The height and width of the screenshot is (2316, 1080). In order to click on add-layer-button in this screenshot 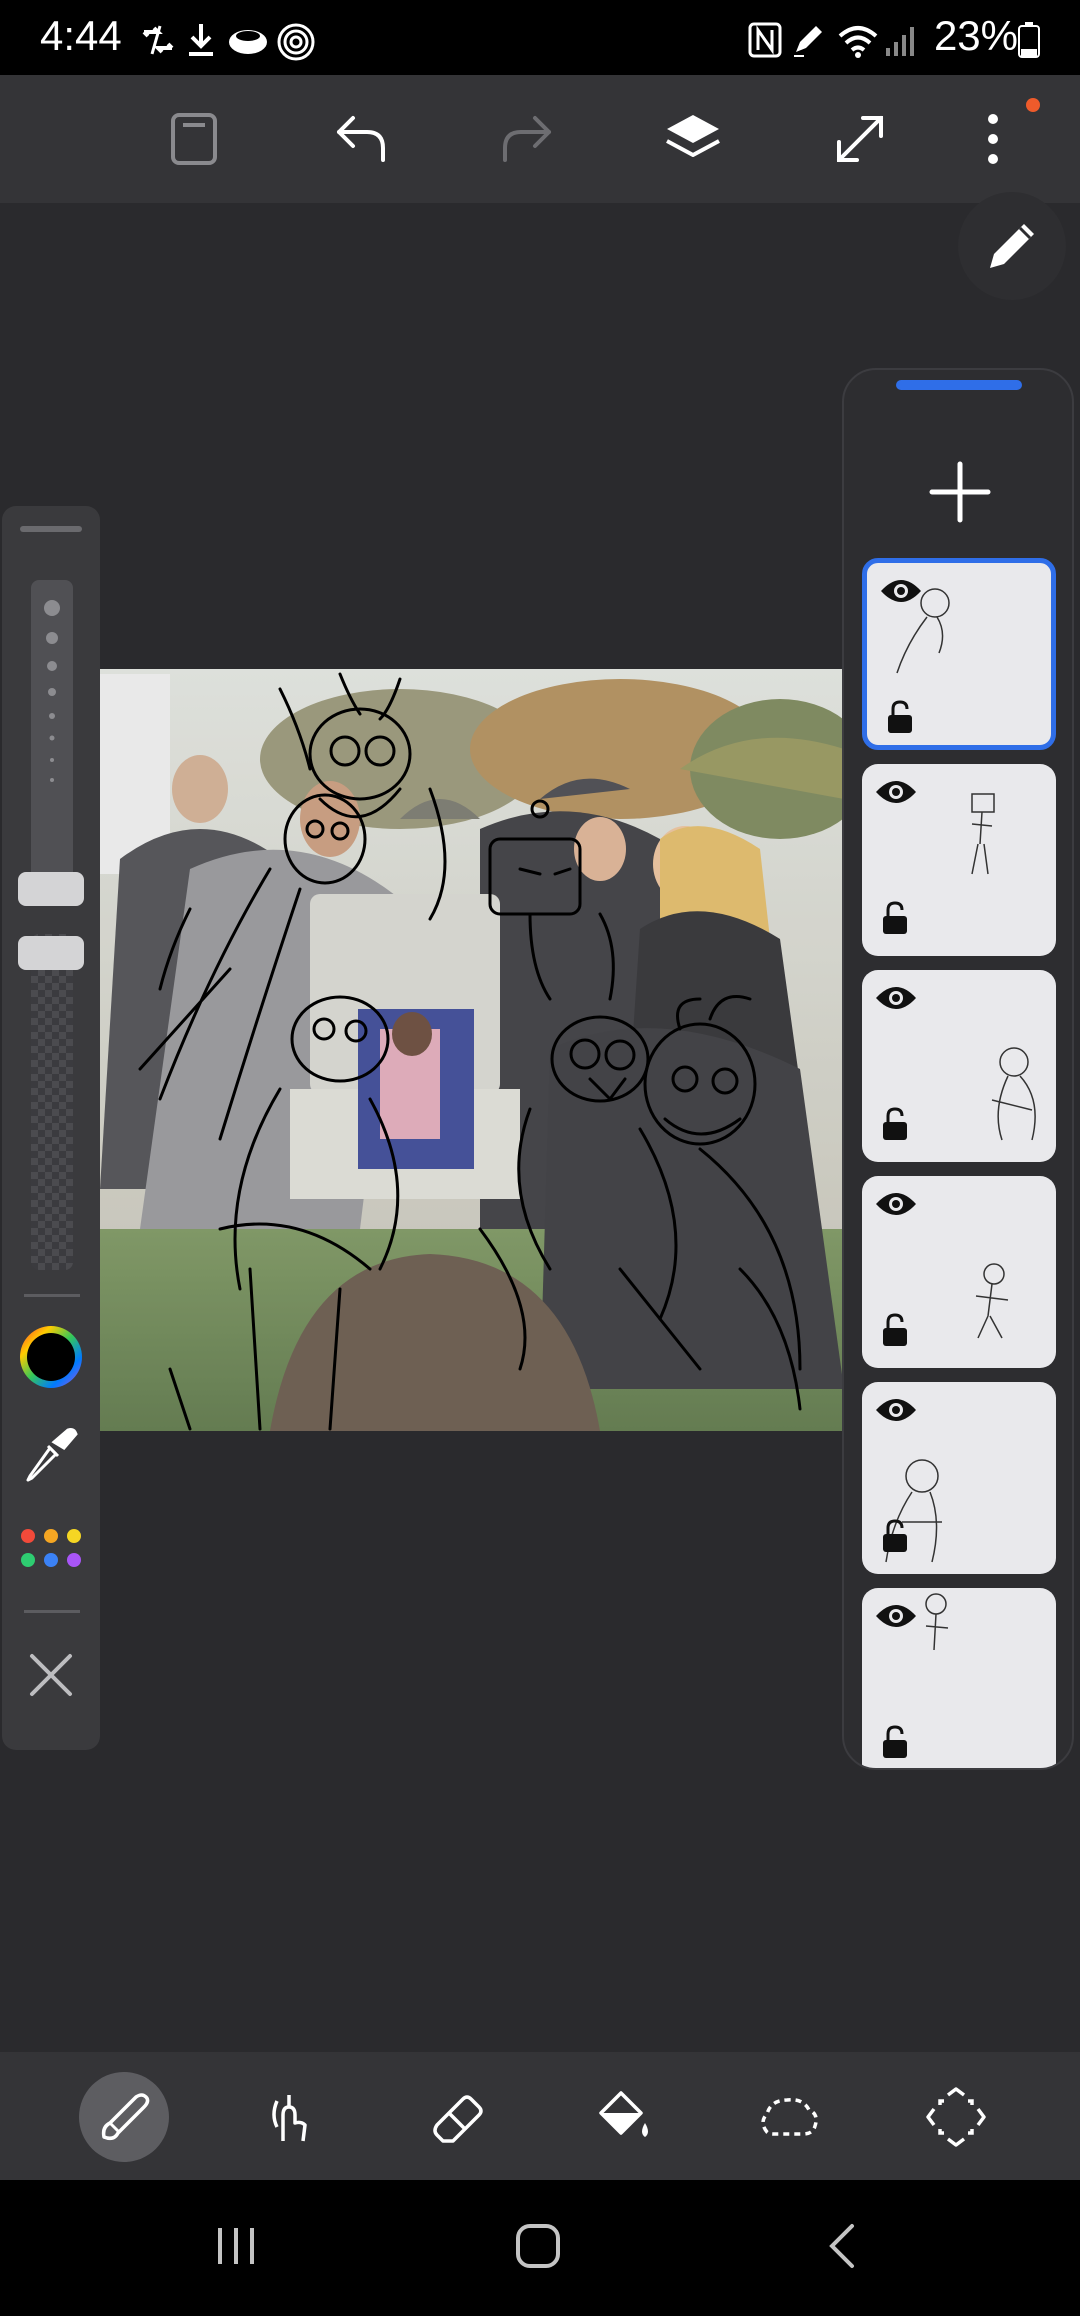, I will do `click(960, 492)`.